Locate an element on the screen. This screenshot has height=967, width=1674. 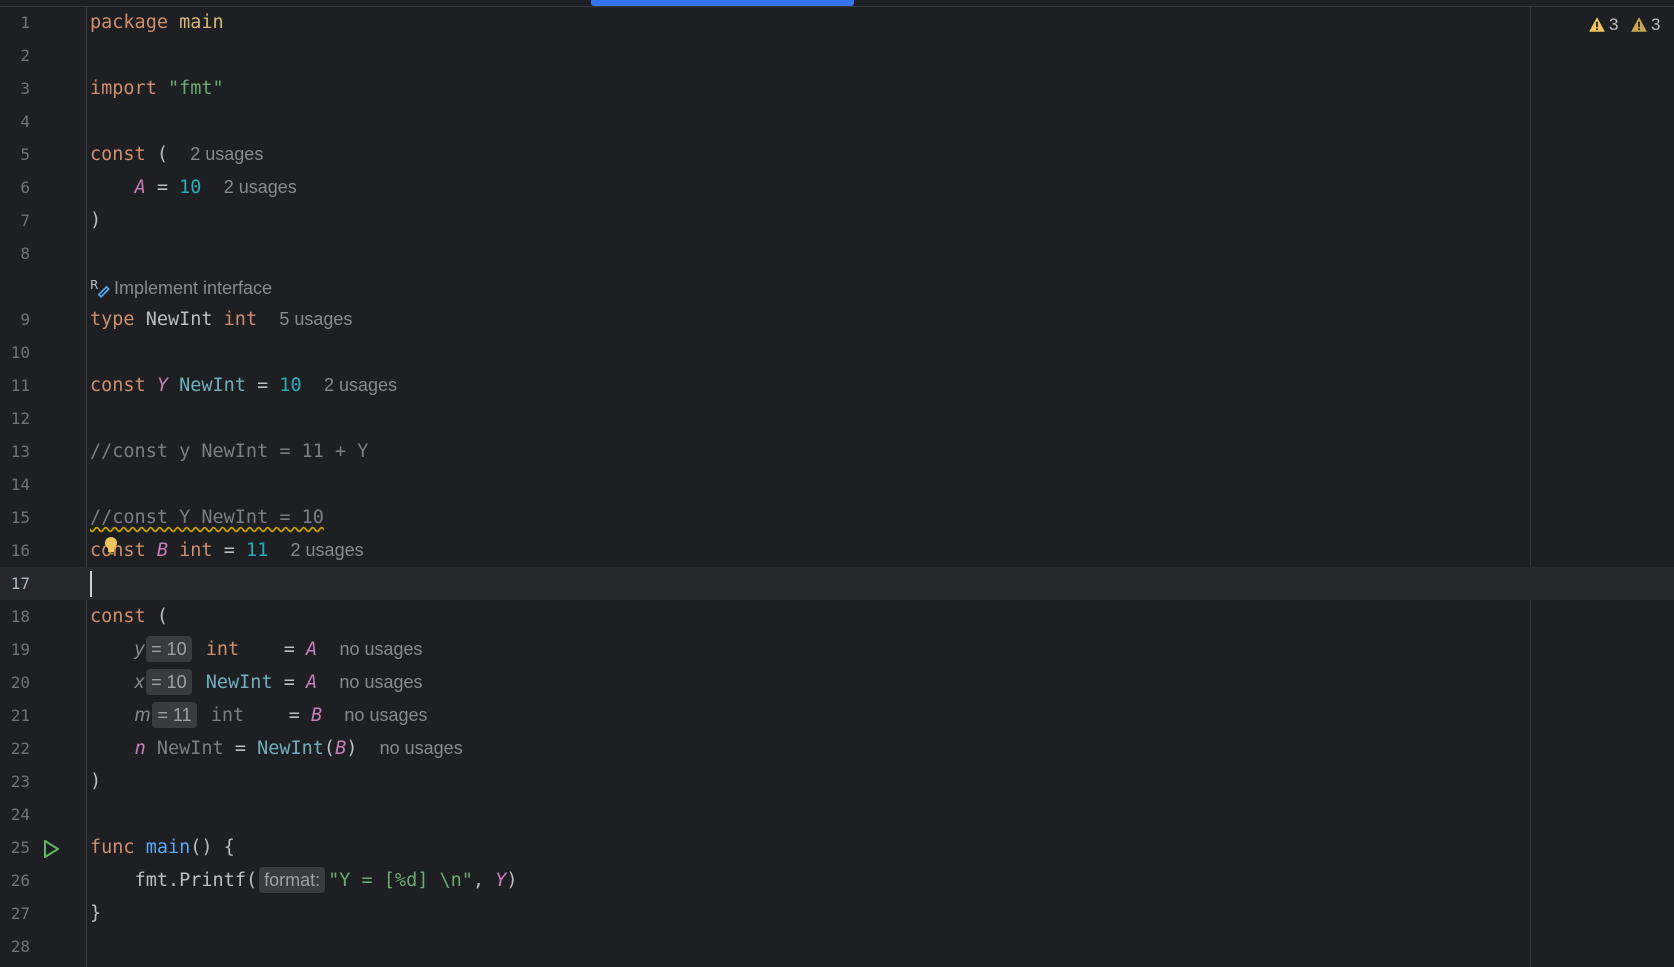
implement-interface-lens: R Implement interface is located at coordinates (181, 288).